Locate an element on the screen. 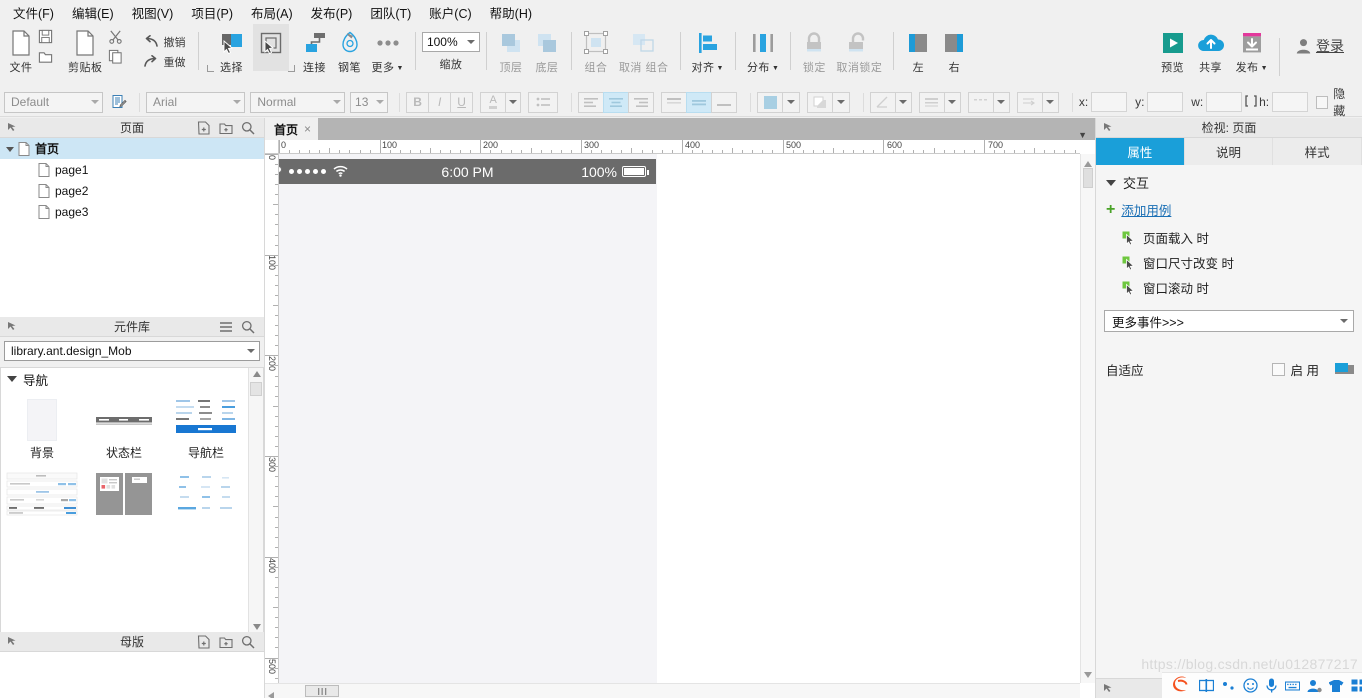 Image resolution: width=1362 pixels, height=698 pixels. y-input is located at coordinates (1165, 102).